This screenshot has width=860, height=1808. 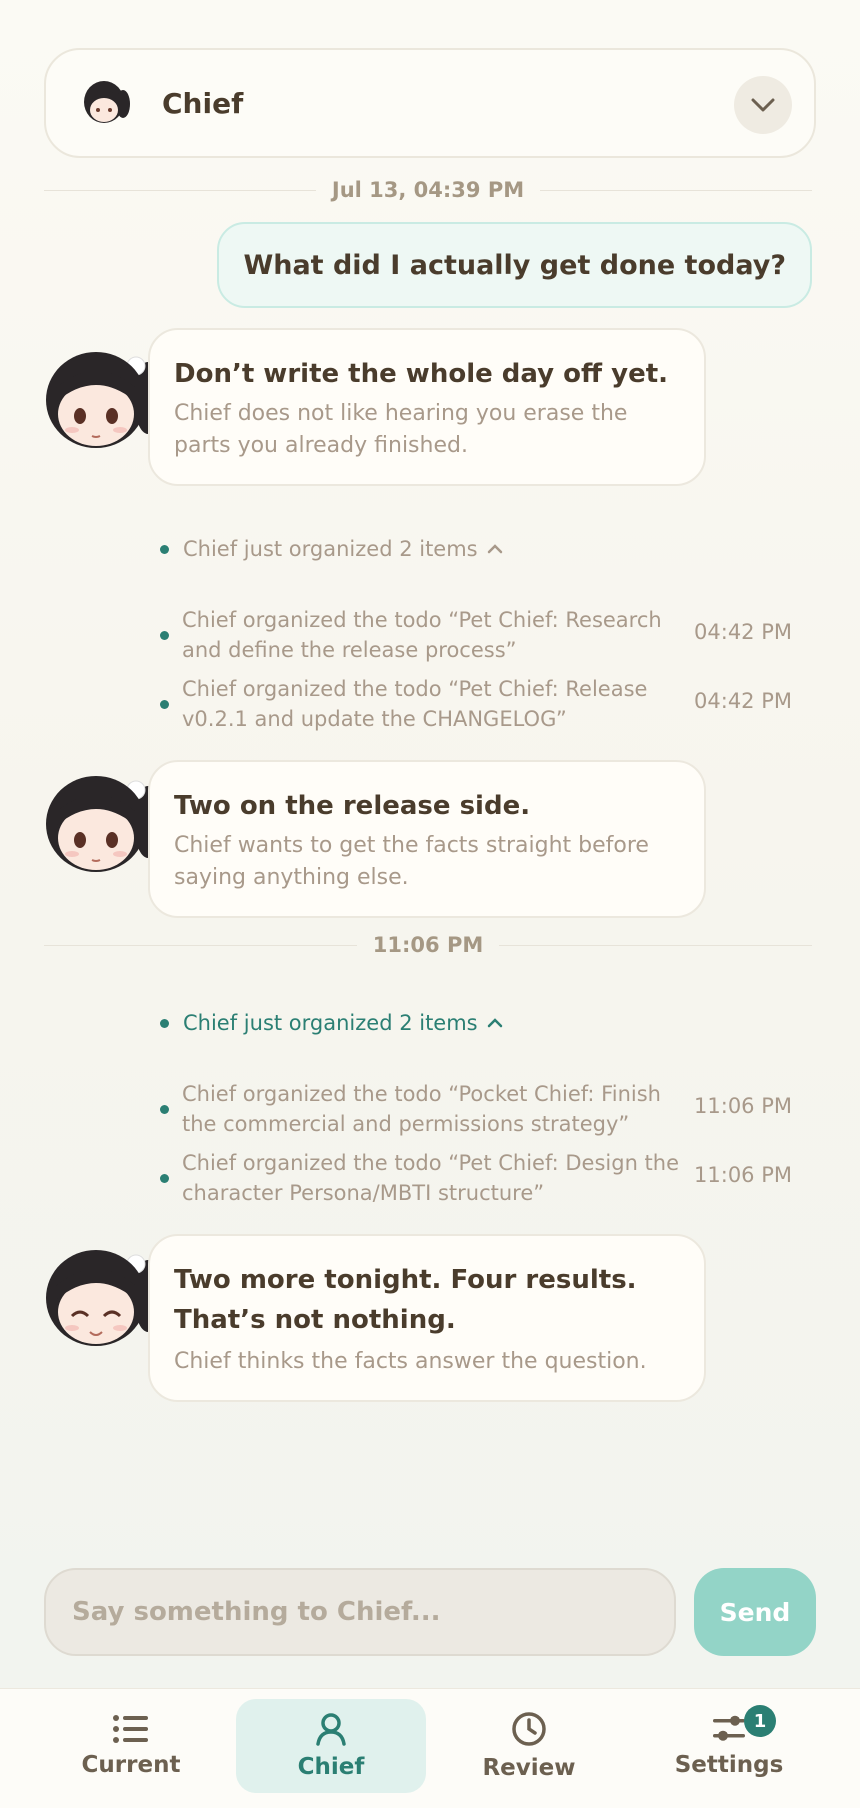 I want to click on chat-header: Chief, so click(x=430, y=103).